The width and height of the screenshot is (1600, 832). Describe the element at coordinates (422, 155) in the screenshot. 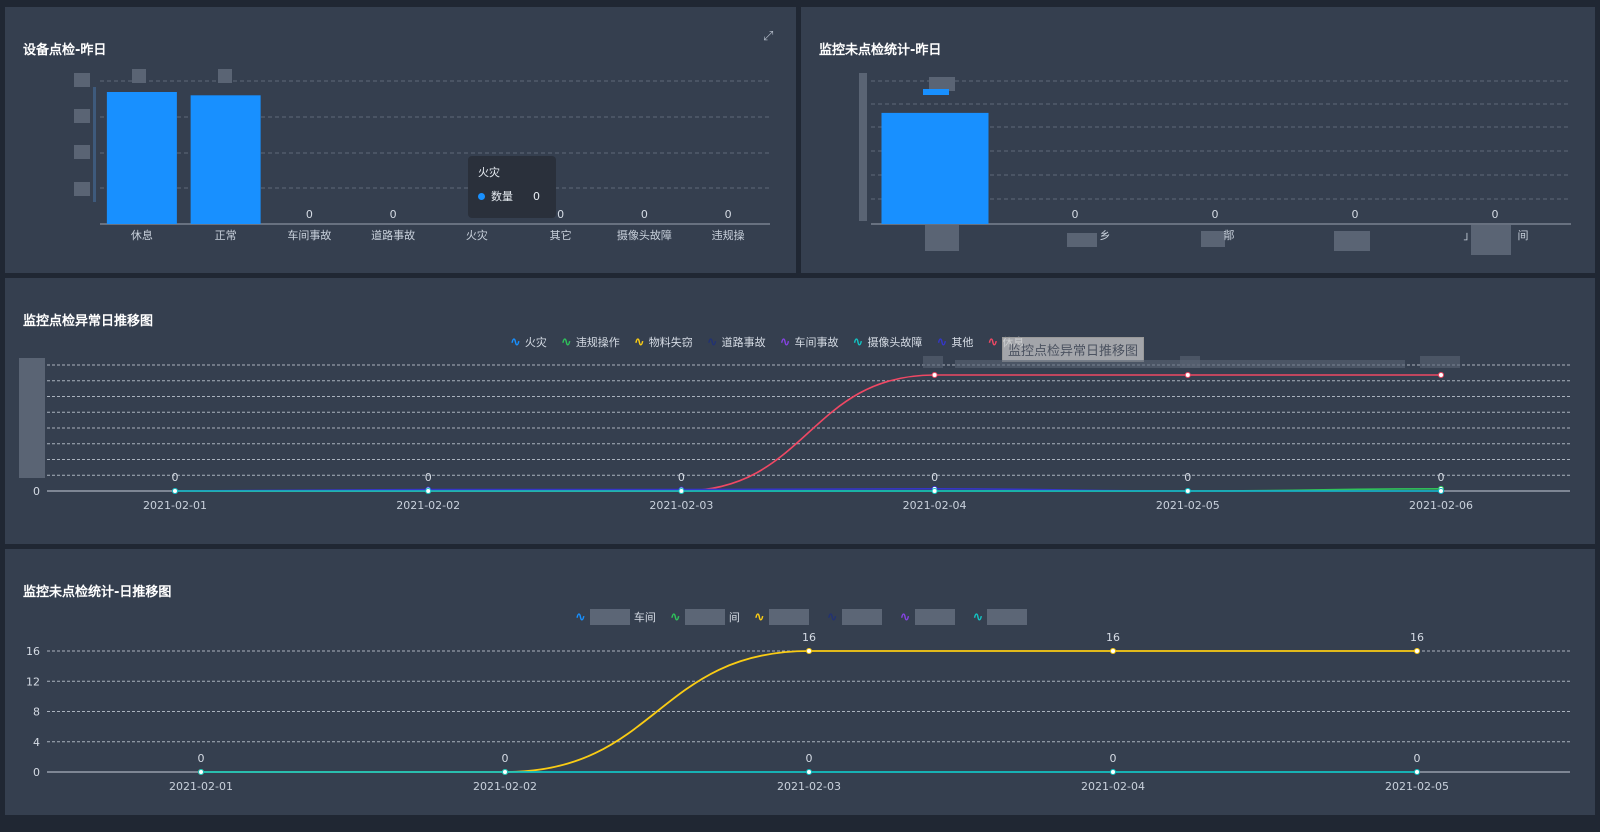

I see `bar-chart-equipment: 休息 正常 0 车间事故 0 道路事故 0 火灾 0 其它 0 摄像头故障 0 违规操` at that location.